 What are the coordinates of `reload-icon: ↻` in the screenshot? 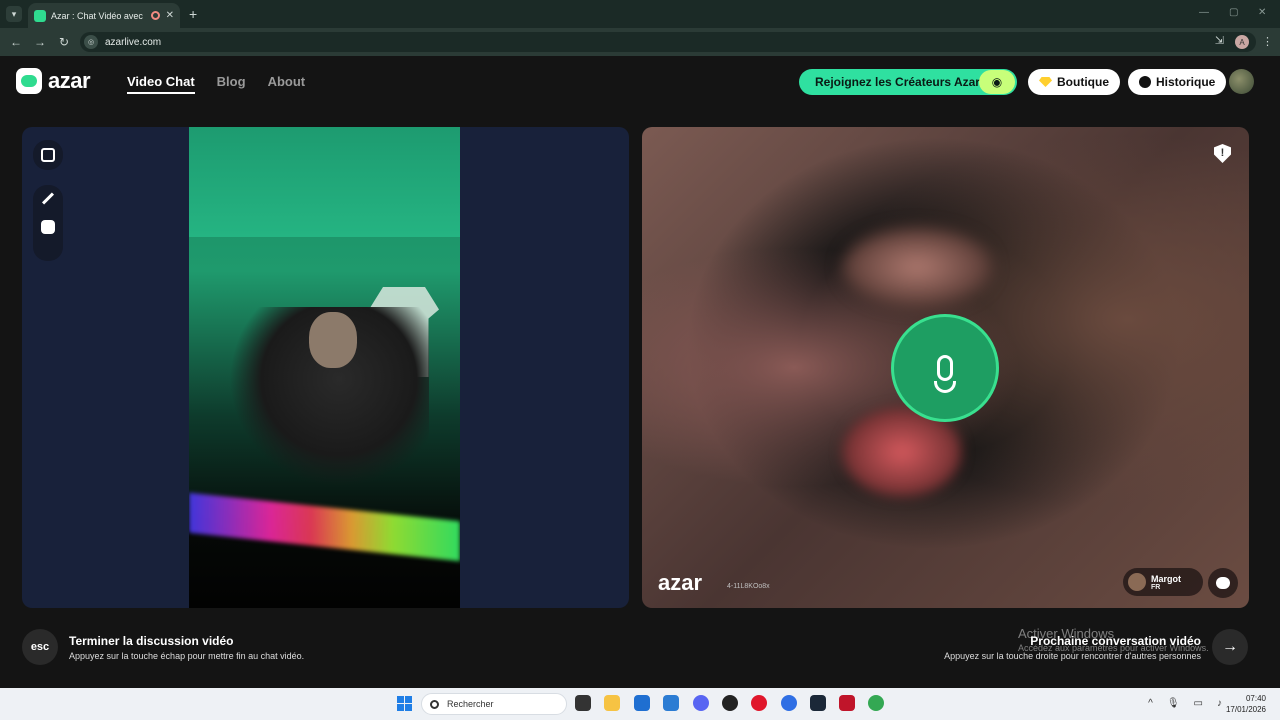 It's located at (64, 42).